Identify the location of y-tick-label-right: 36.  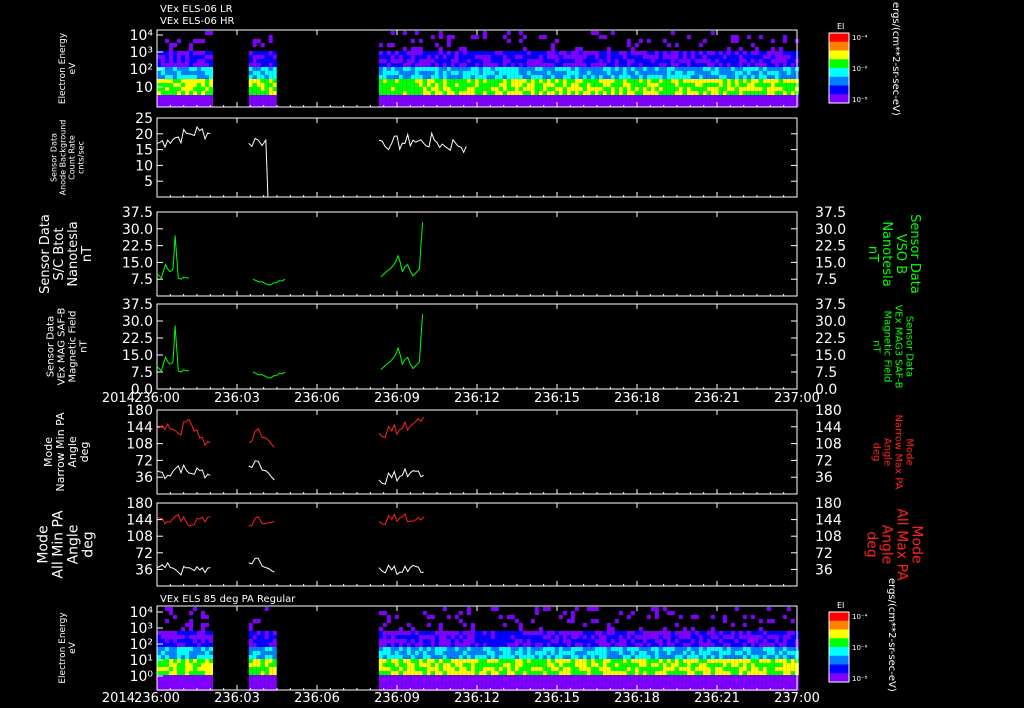
(824, 478).